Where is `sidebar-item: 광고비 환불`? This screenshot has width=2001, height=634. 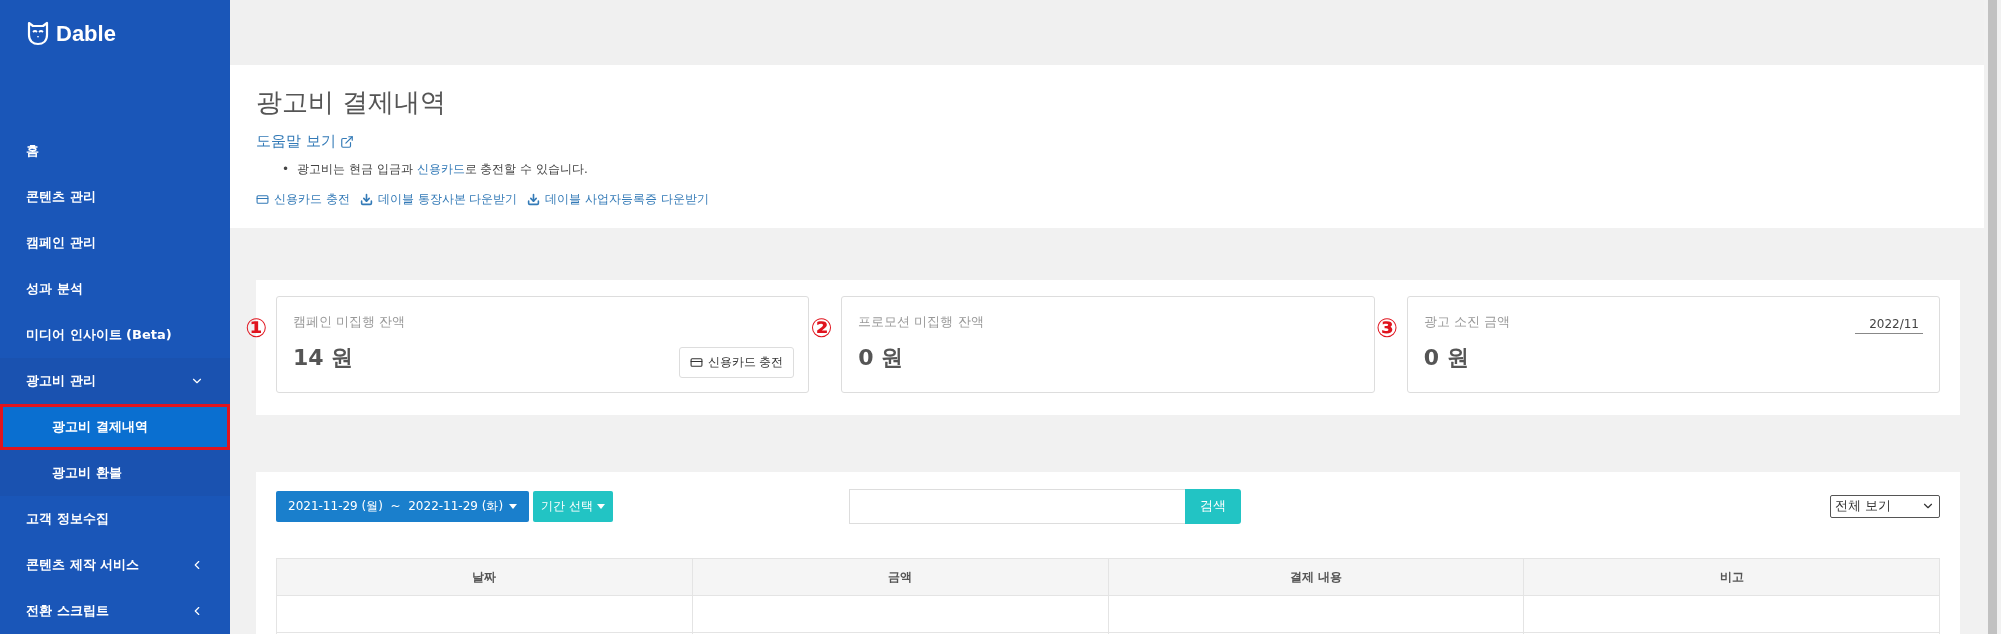 sidebar-item: 광고비 환불 is located at coordinates (115, 472).